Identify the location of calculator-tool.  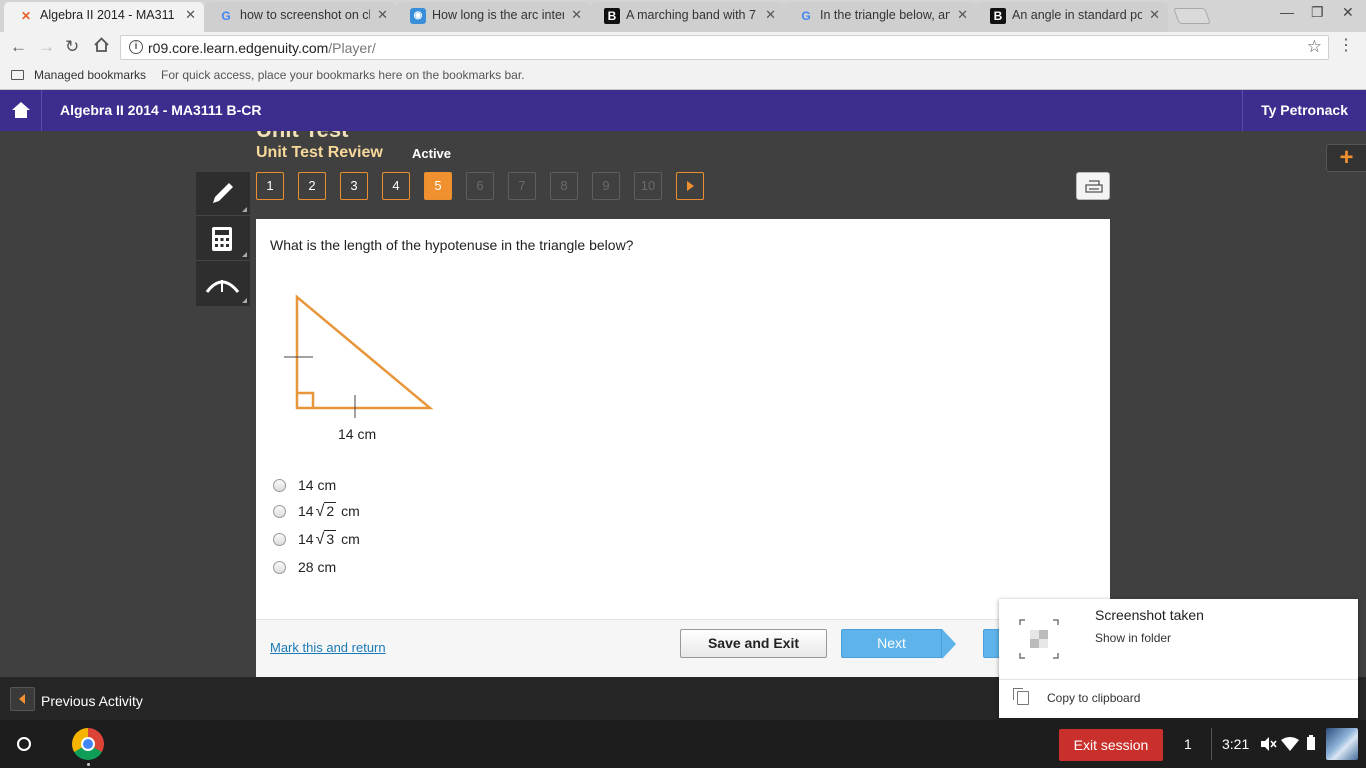
(223, 239).